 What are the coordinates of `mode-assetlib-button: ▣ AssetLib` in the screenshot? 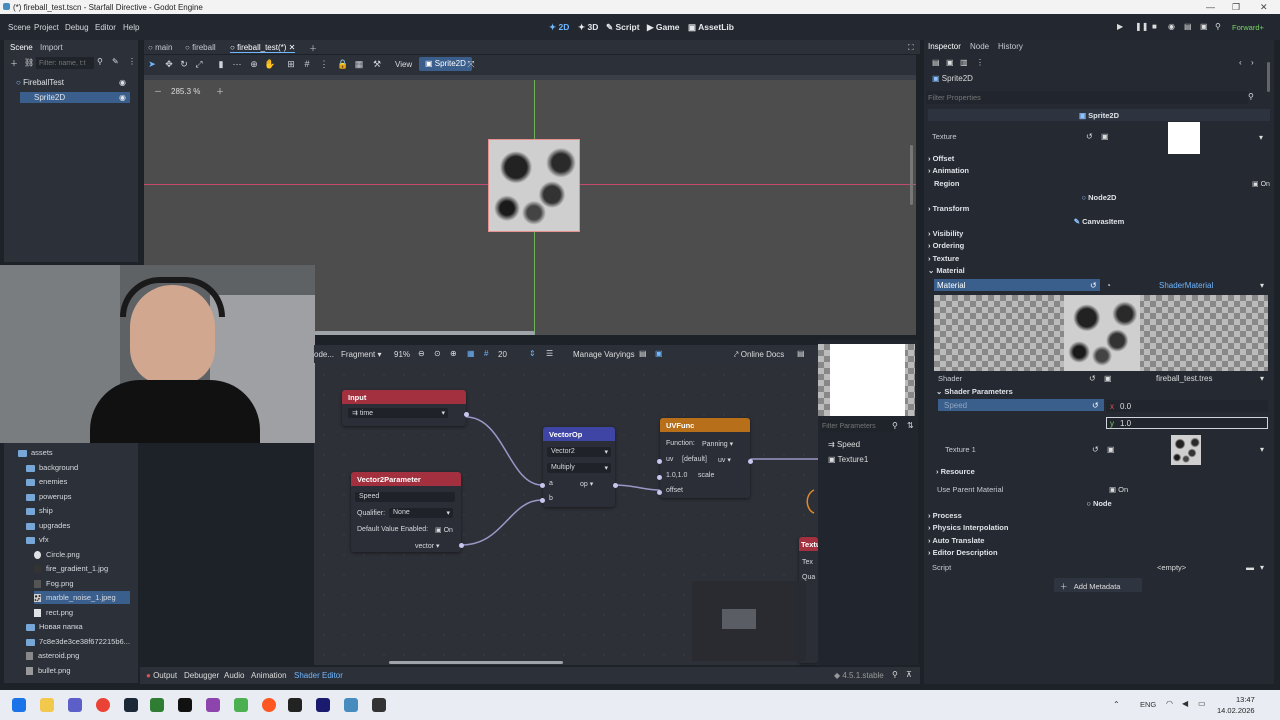 It's located at (711, 27).